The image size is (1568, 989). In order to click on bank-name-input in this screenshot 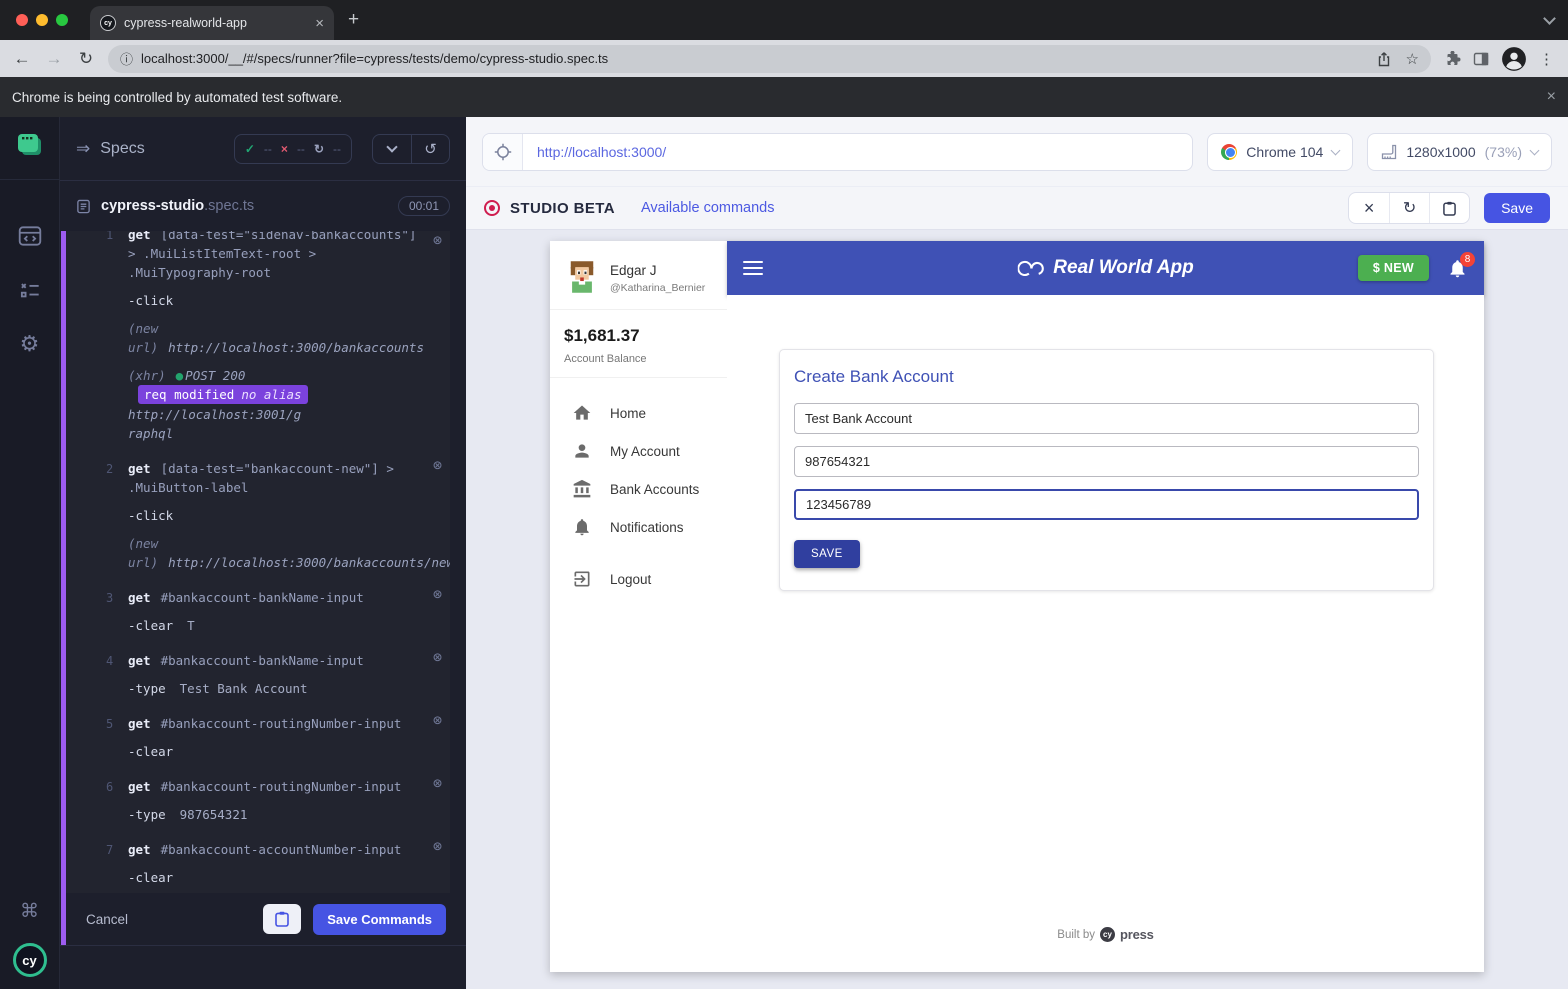, I will do `click(1106, 418)`.